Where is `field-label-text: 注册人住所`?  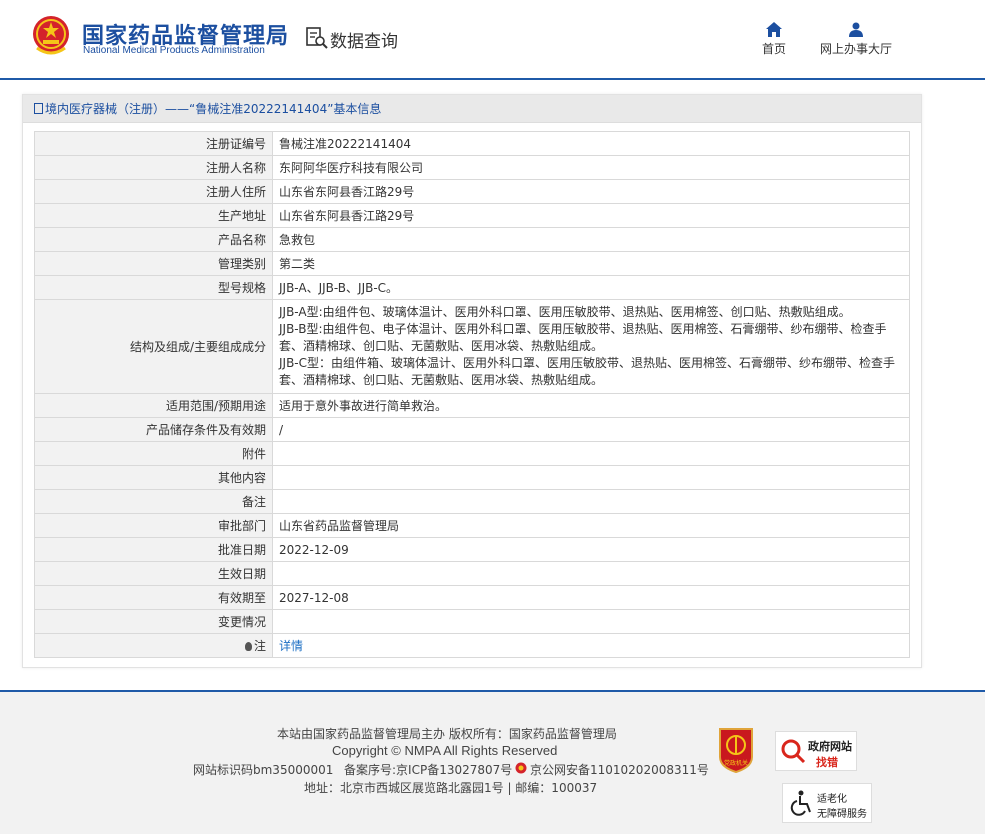
field-label-text: 注册人住所 is located at coordinates (235, 192).